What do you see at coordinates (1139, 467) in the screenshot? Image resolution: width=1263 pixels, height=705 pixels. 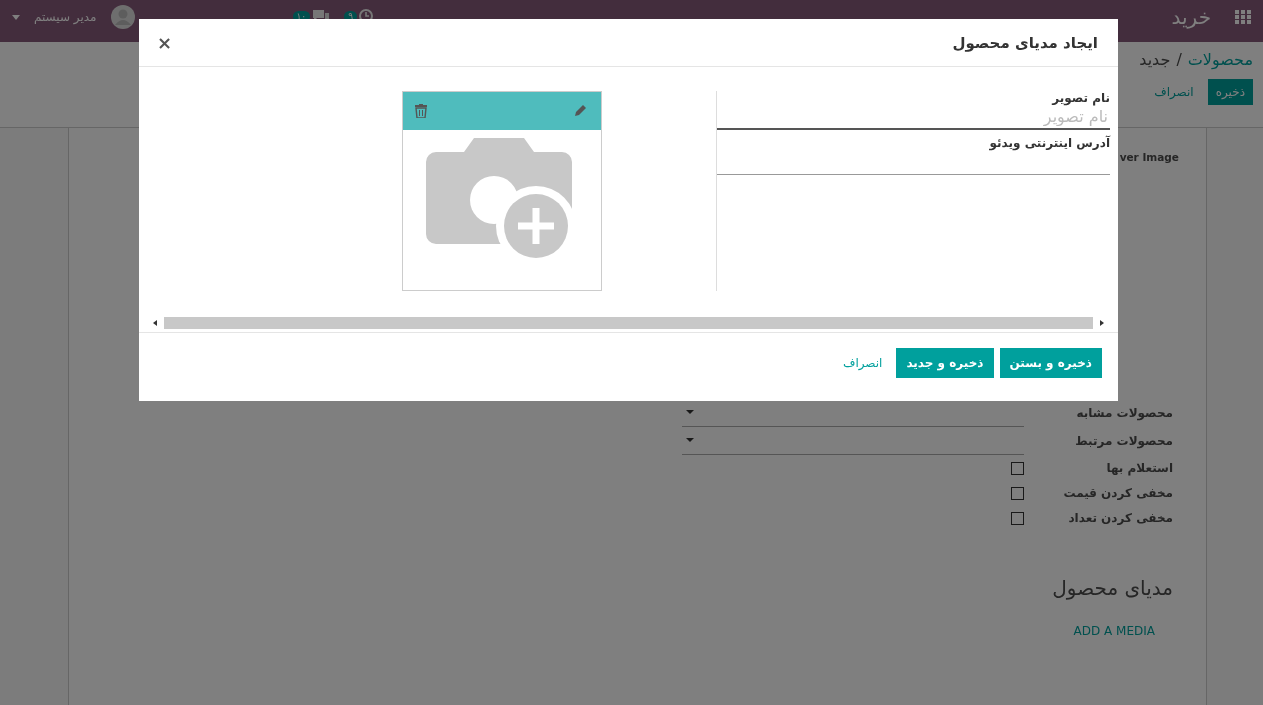 I see `field-label: استعلام بها` at bounding box center [1139, 467].